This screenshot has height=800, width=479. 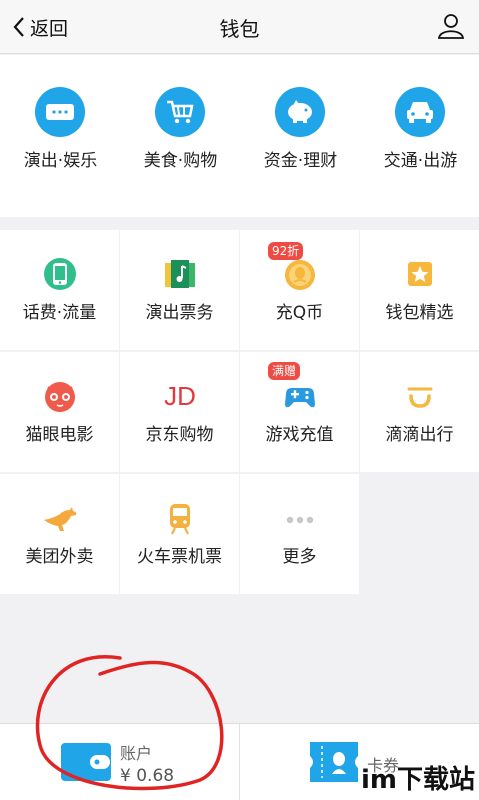 I want to click on quick-action-label: 资金·理财, so click(x=300, y=161).